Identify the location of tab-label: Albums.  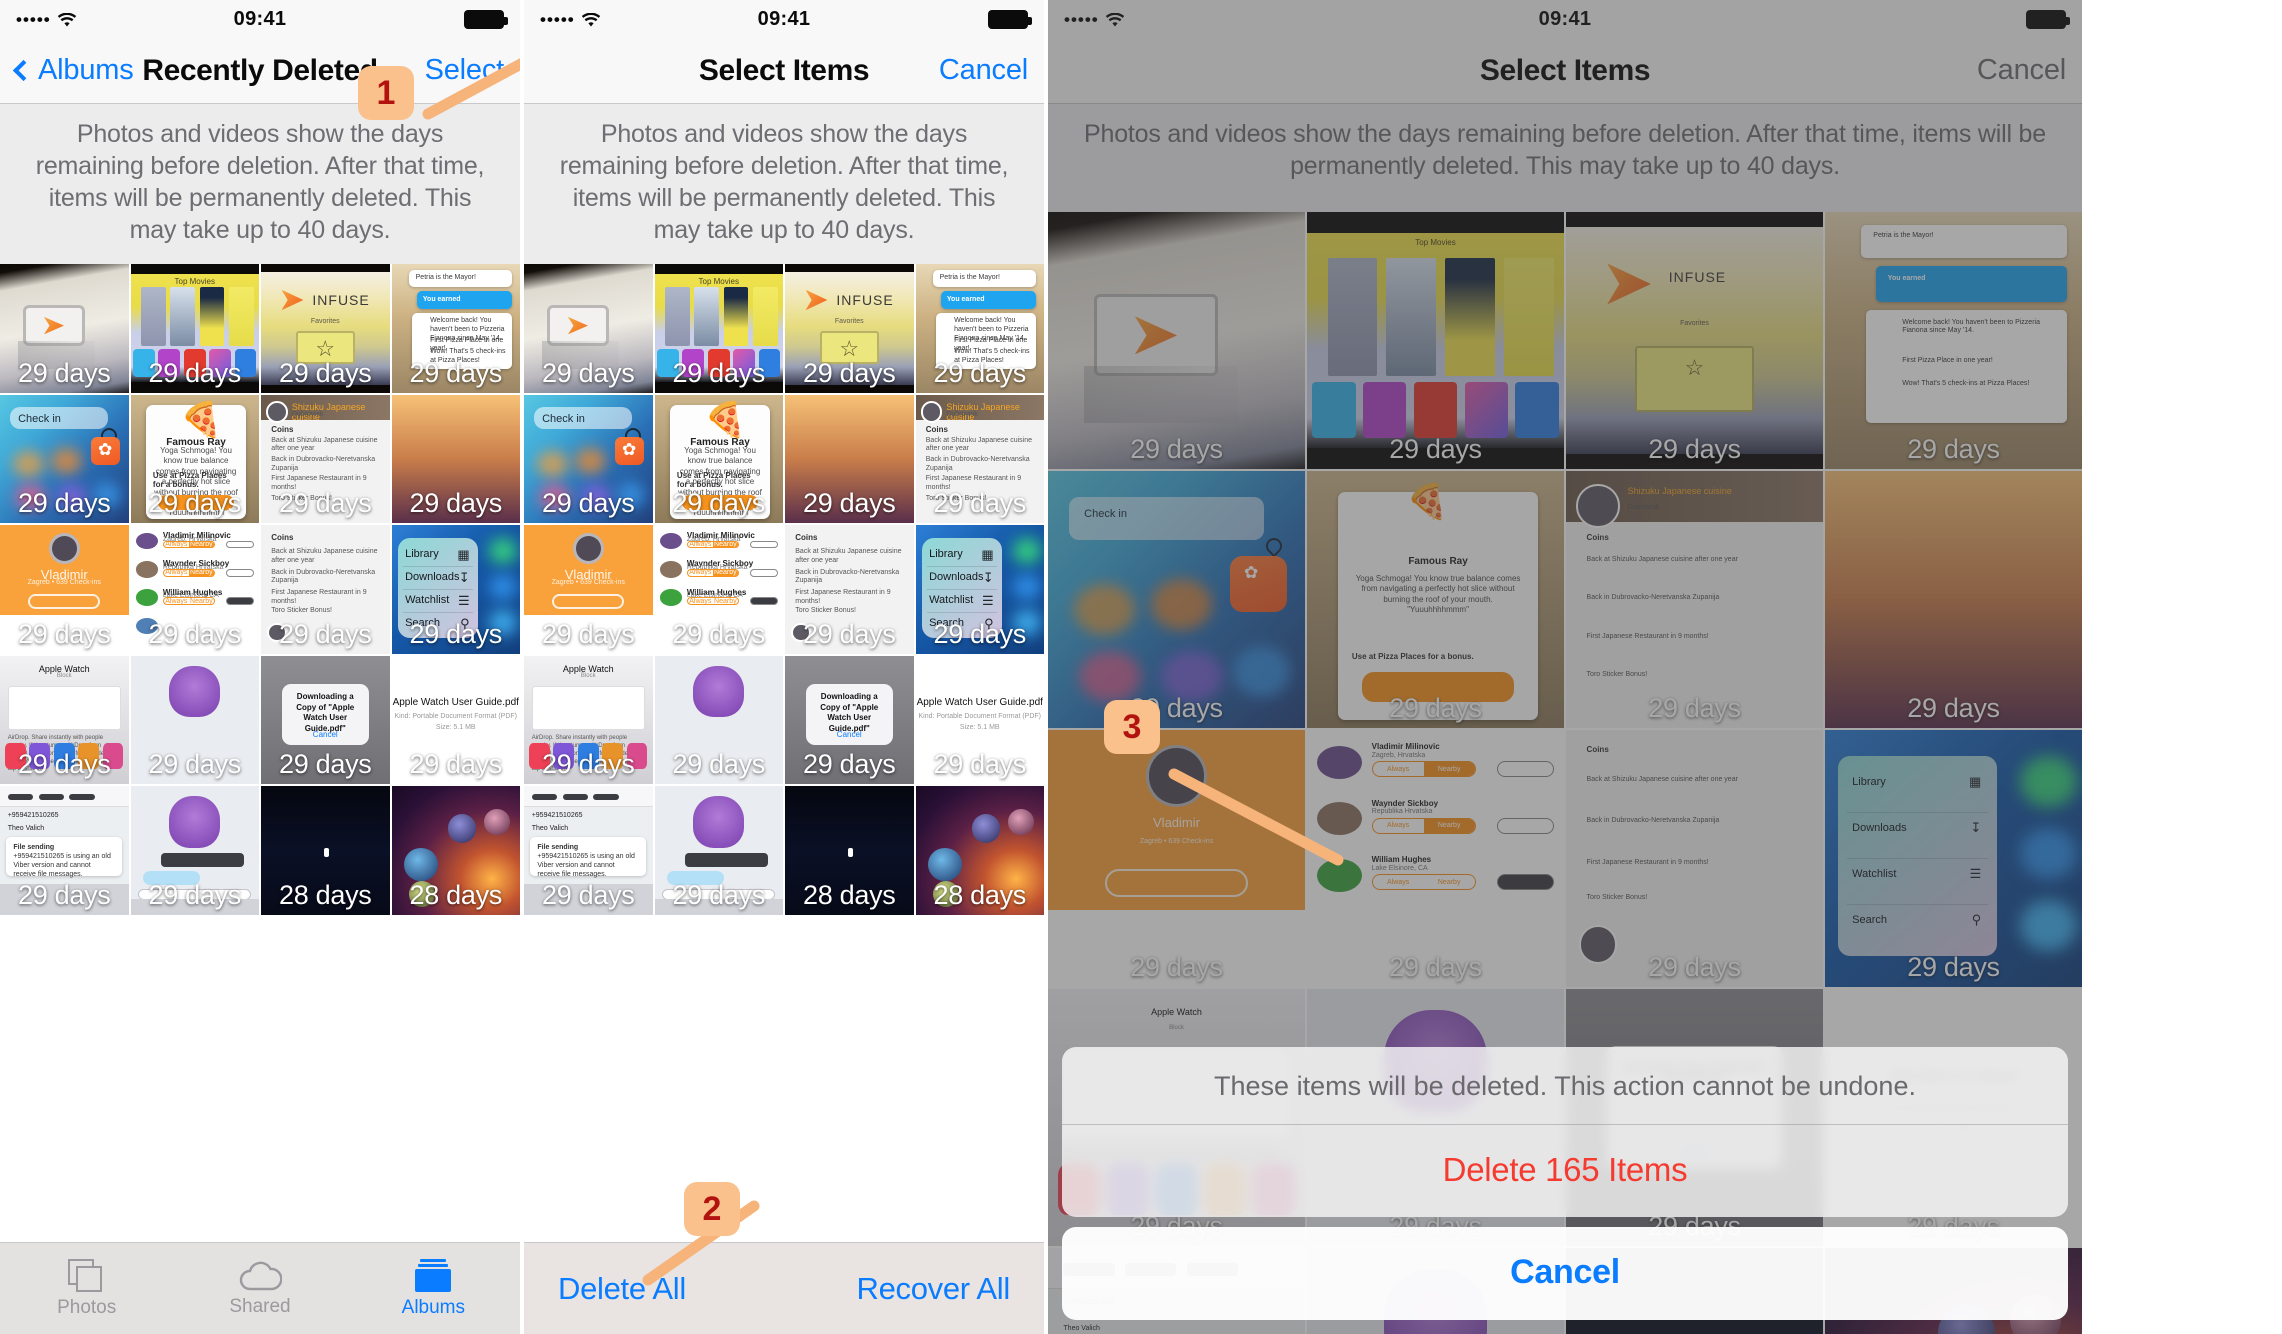
(433, 1307).